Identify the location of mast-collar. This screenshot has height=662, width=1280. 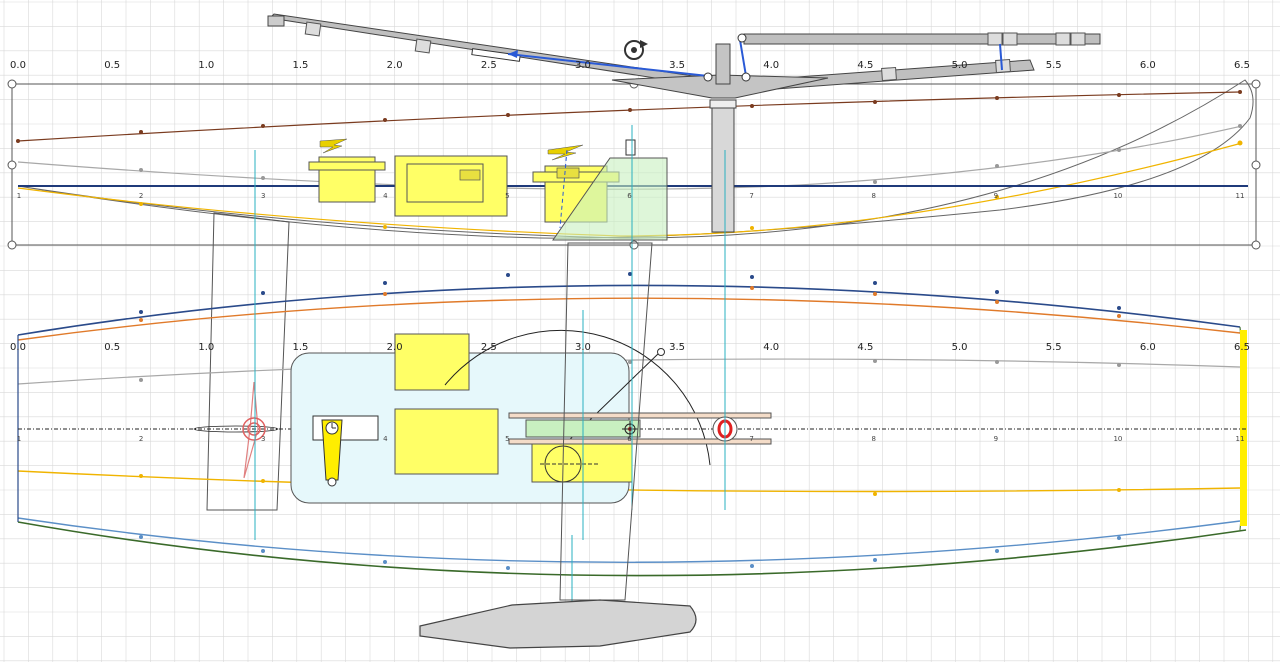
(723, 104).